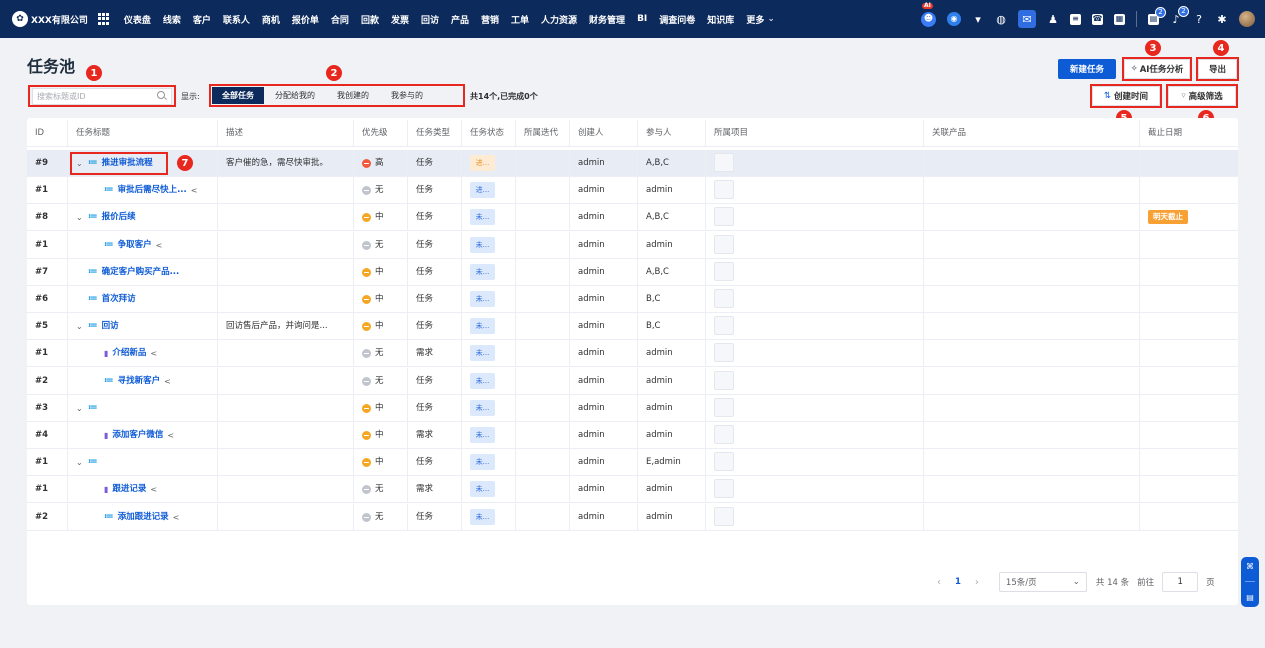 This screenshot has height=648, width=1265. What do you see at coordinates (102, 96) in the screenshot?
I see `search-input: 搜索标题或ID` at bounding box center [102, 96].